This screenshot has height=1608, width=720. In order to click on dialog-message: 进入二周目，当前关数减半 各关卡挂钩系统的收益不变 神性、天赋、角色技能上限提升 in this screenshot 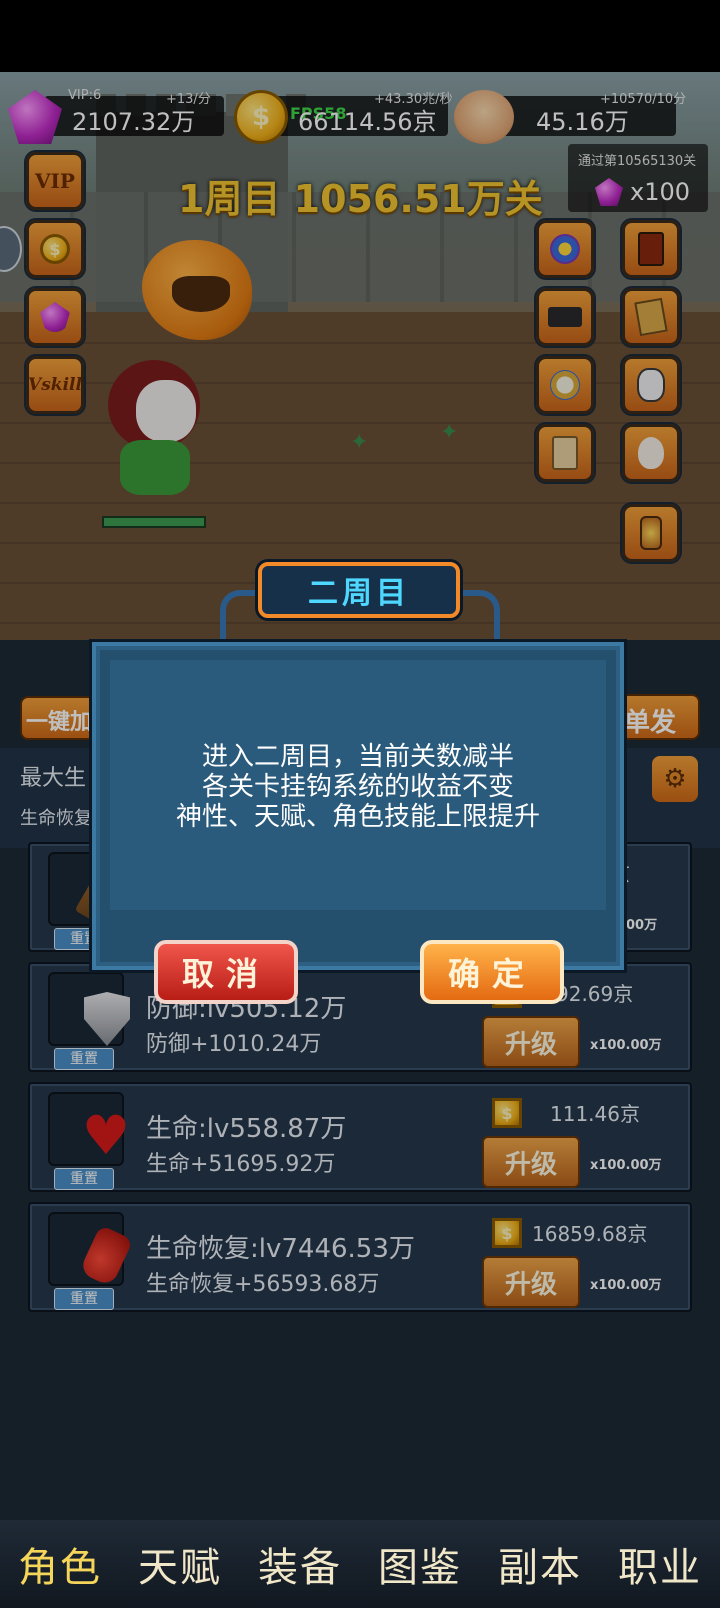, I will do `click(358, 787)`.